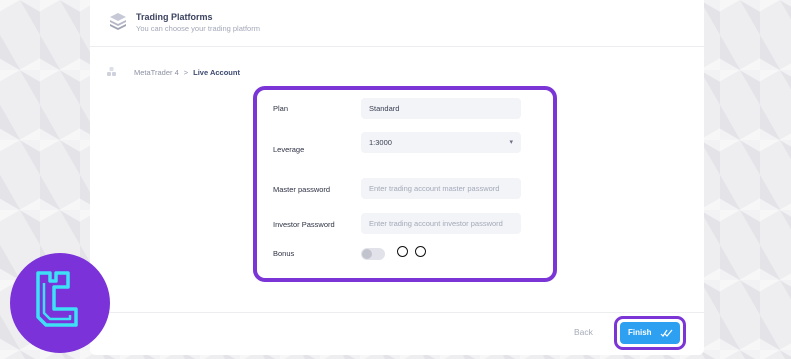 The width and height of the screenshot is (791, 359). I want to click on investor-password-field: Enter trading account investor password, so click(441, 223).